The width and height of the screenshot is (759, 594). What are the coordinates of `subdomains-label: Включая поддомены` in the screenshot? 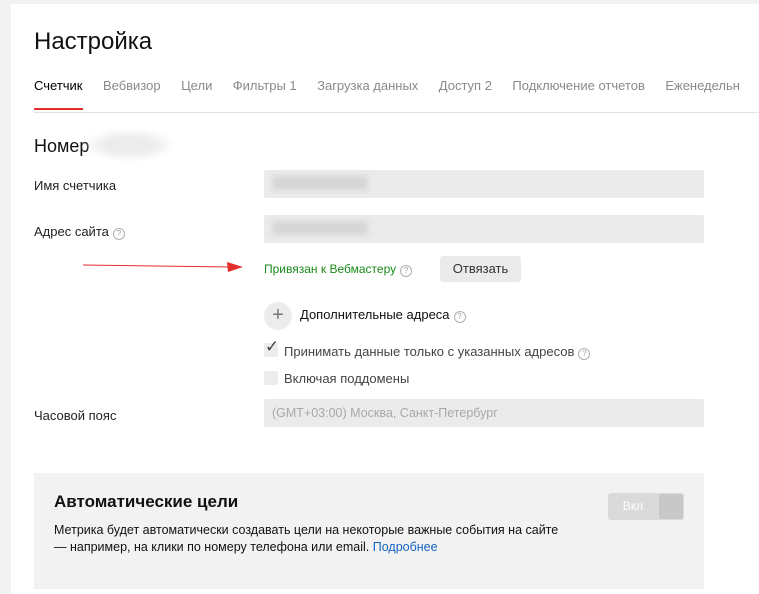 It's located at (346, 378).